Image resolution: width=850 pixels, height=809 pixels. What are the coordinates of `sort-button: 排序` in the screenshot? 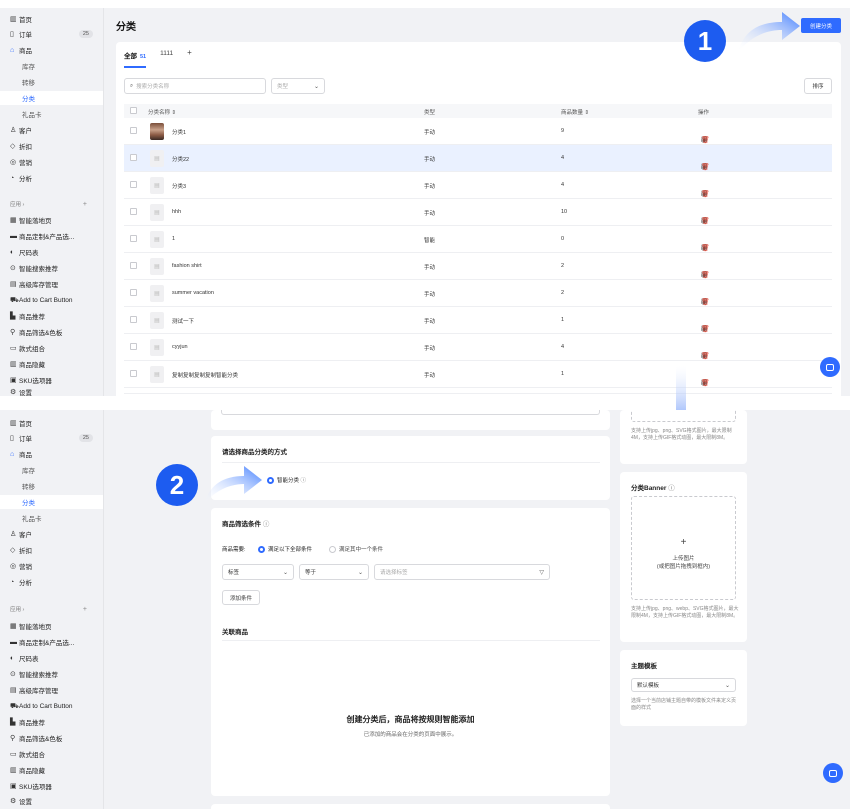 It's located at (818, 86).